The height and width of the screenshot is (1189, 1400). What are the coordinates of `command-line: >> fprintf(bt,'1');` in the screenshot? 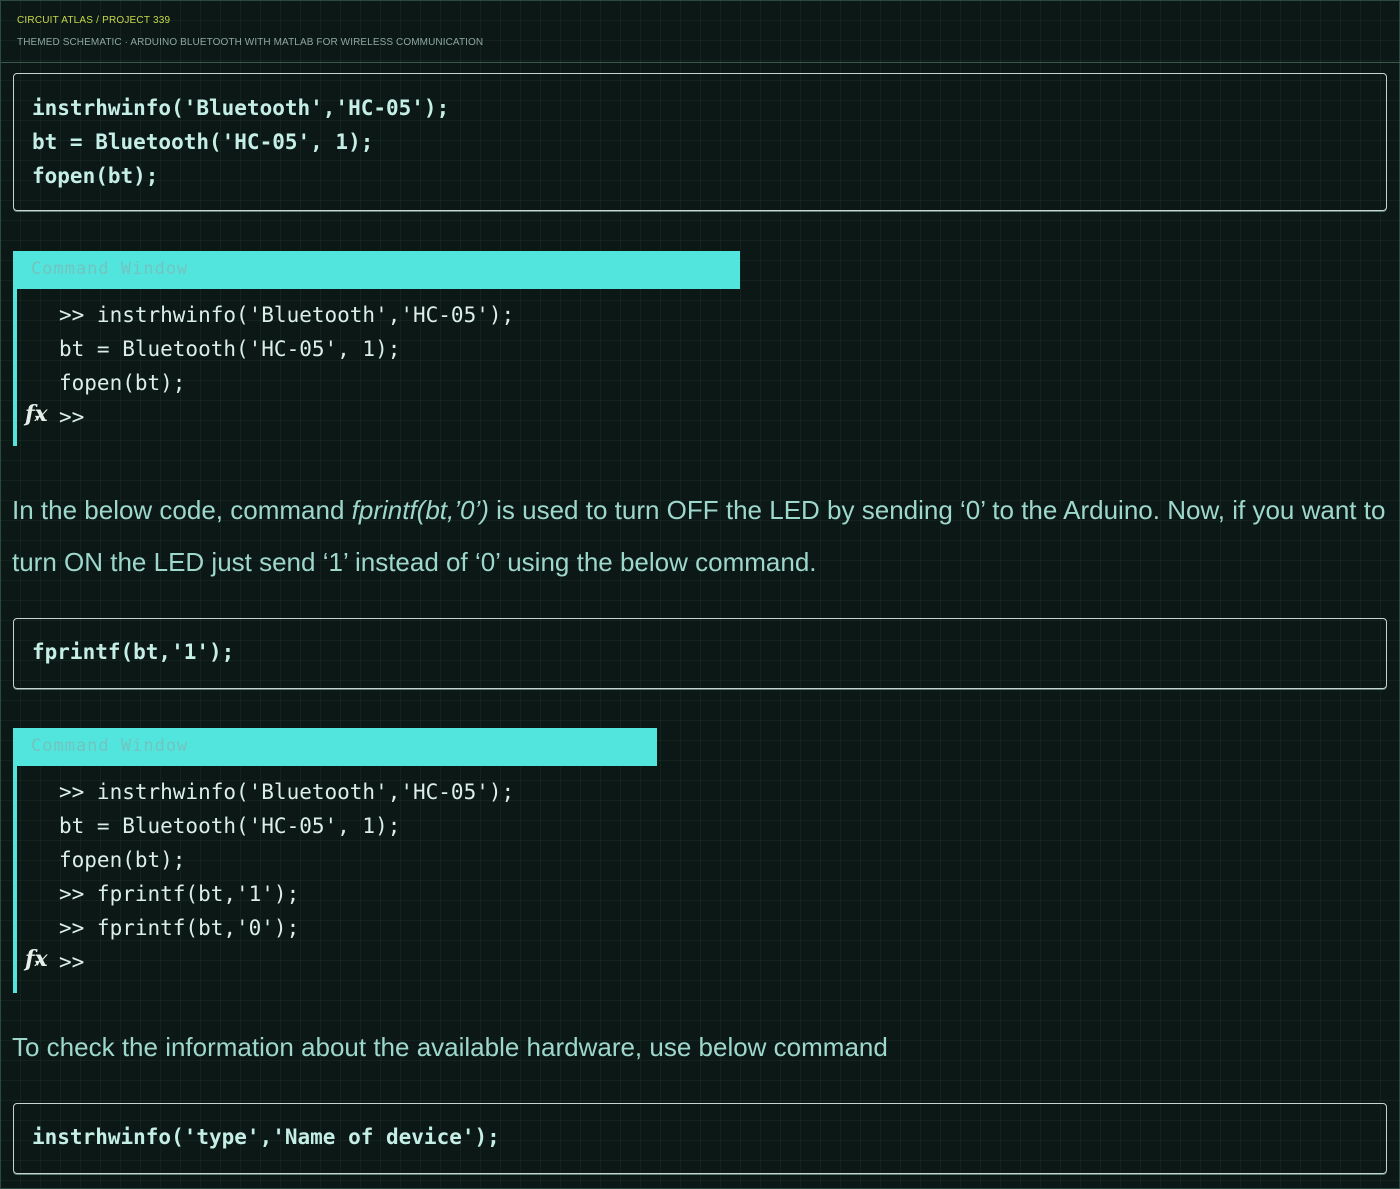 It's located at (179, 894).